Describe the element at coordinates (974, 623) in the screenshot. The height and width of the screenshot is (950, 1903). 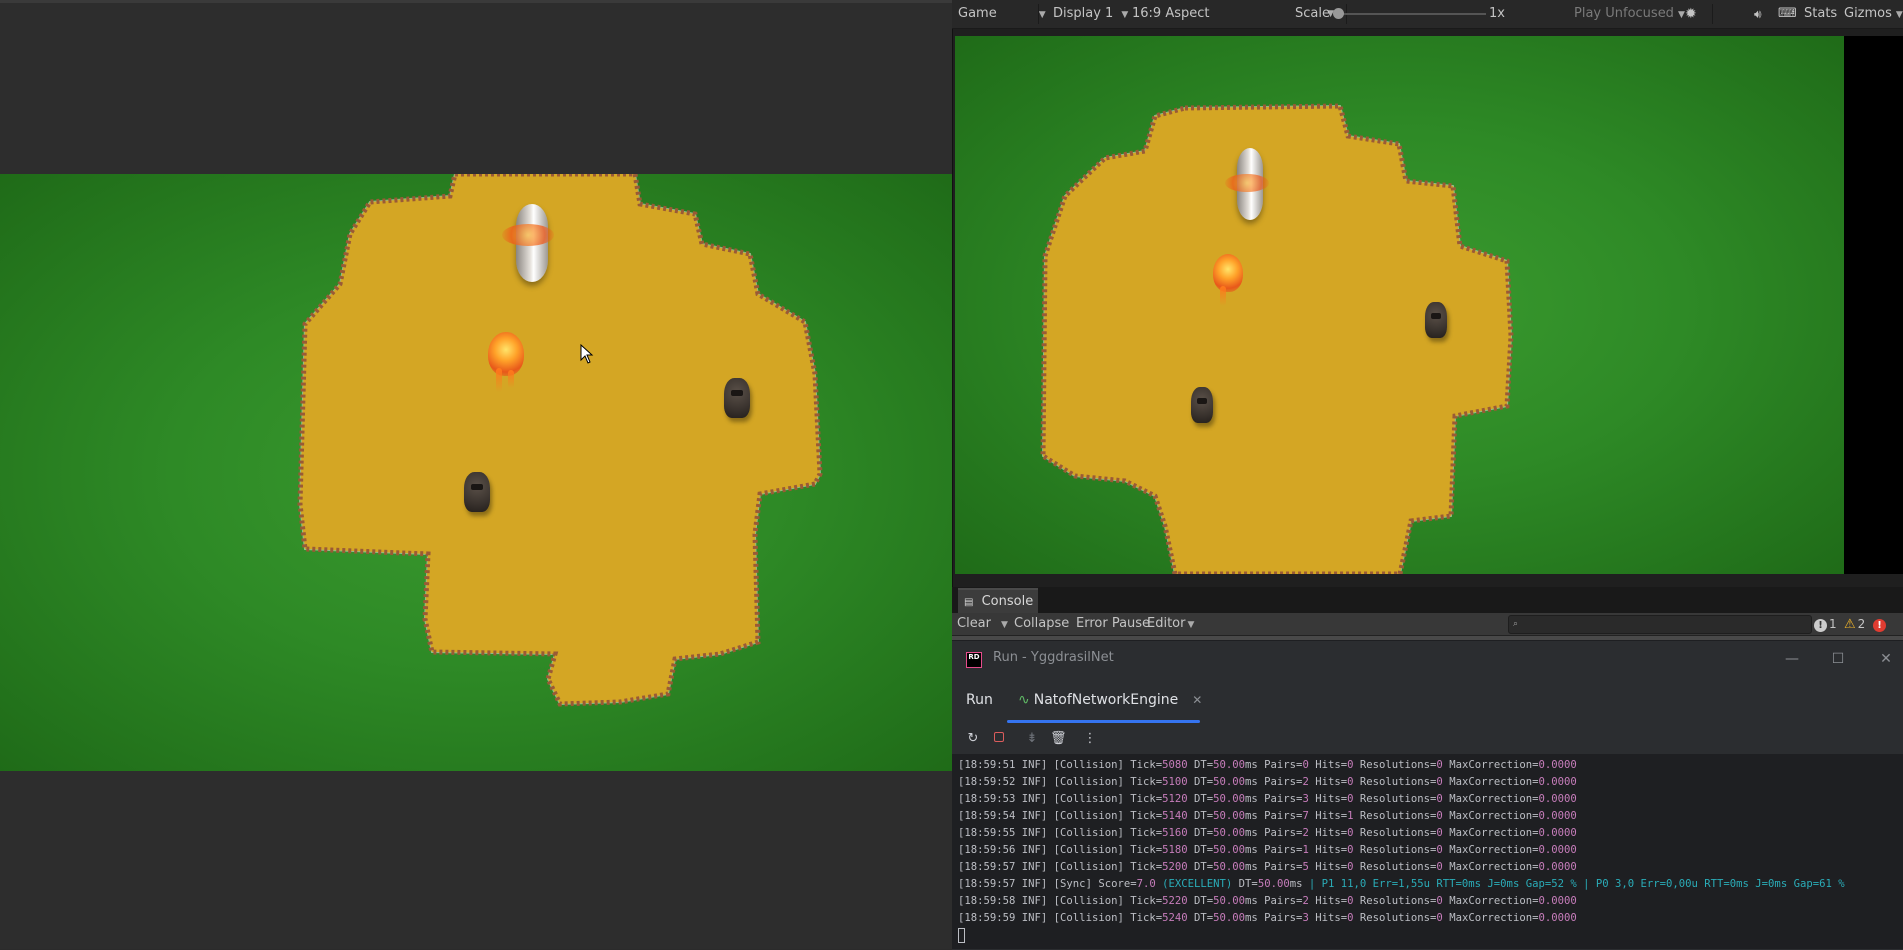
I see `clear-label: Clear` at that location.